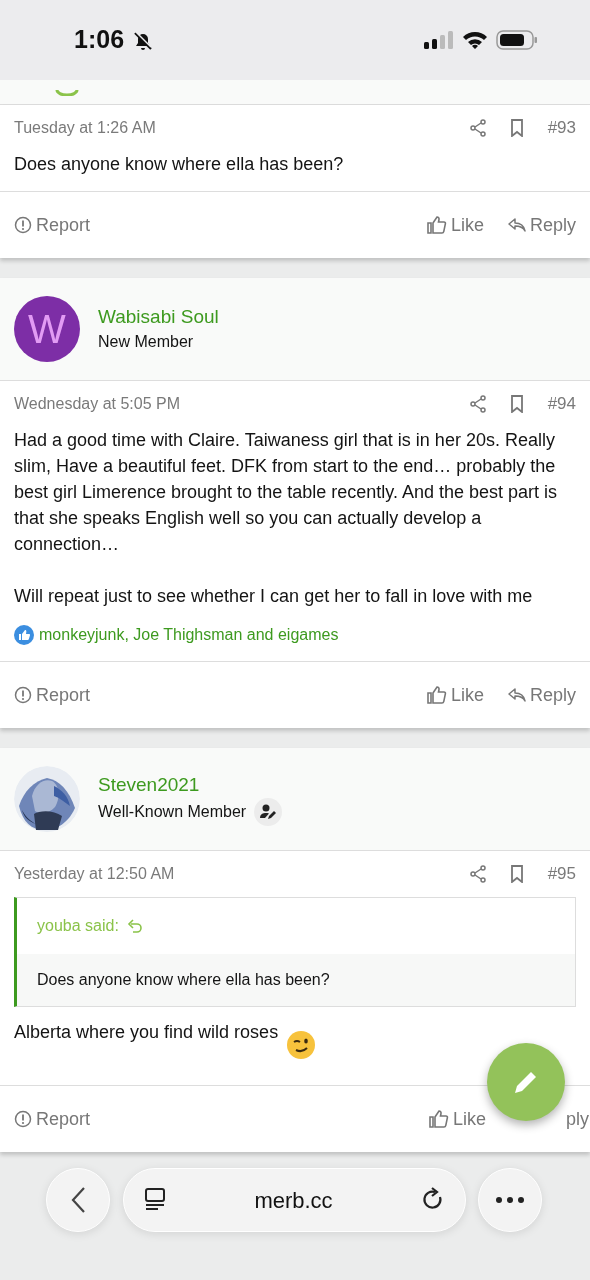  Describe the element at coordinates (577, 1119) in the screenshot. I see `reply-button: ply` at that location.